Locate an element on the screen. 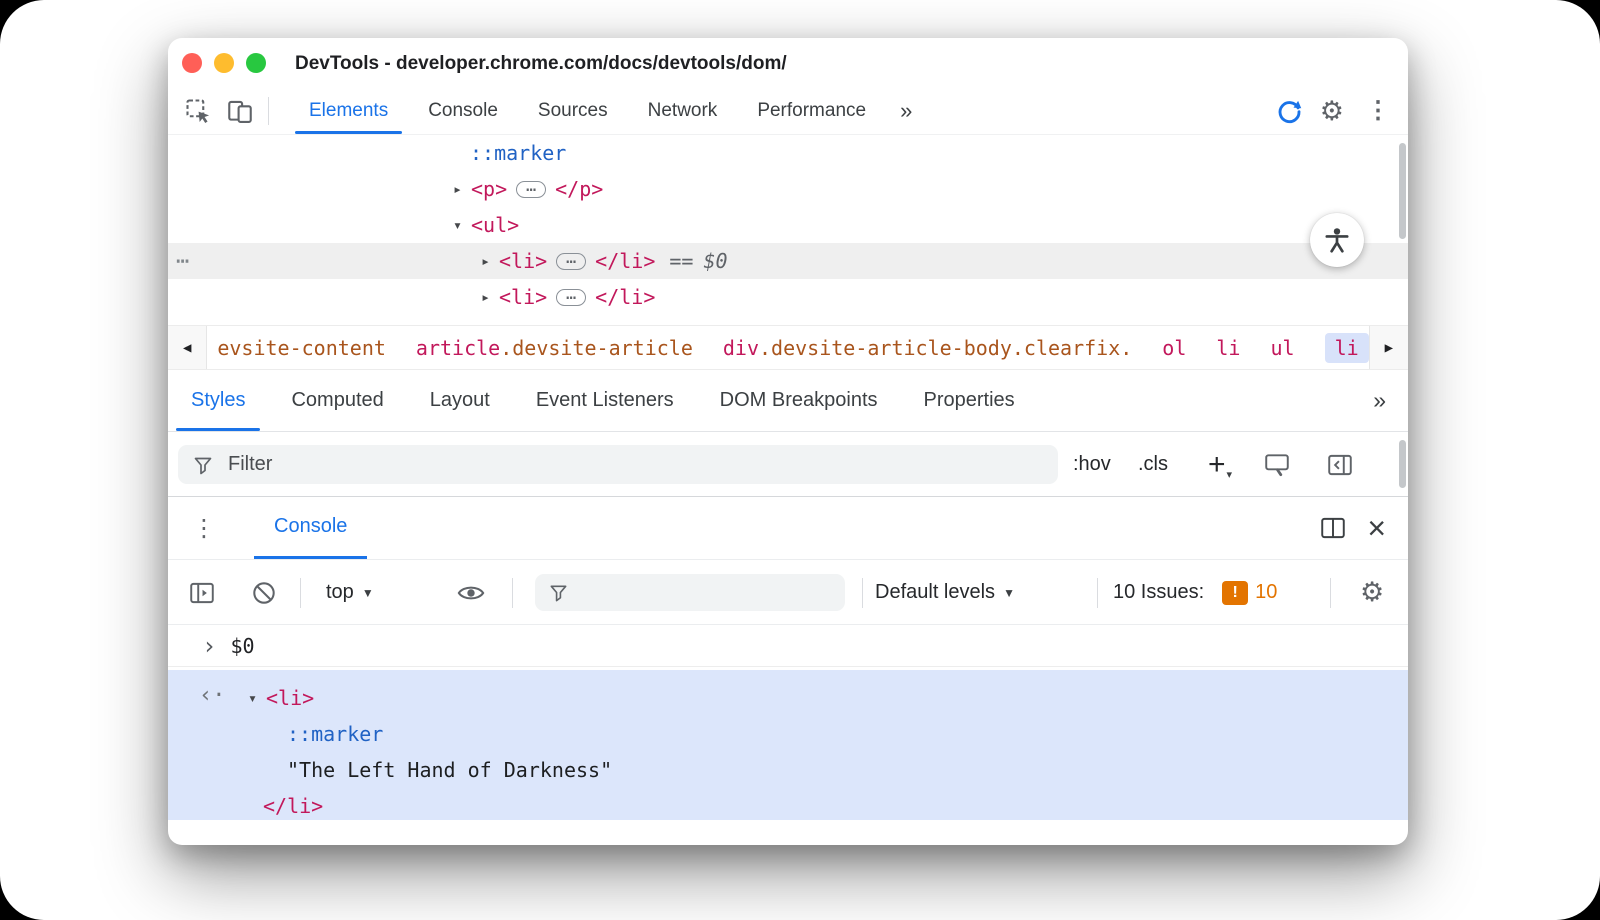 This screenshot has height=920, width=1600. console-filter-input is located at coordinates (705, 592).